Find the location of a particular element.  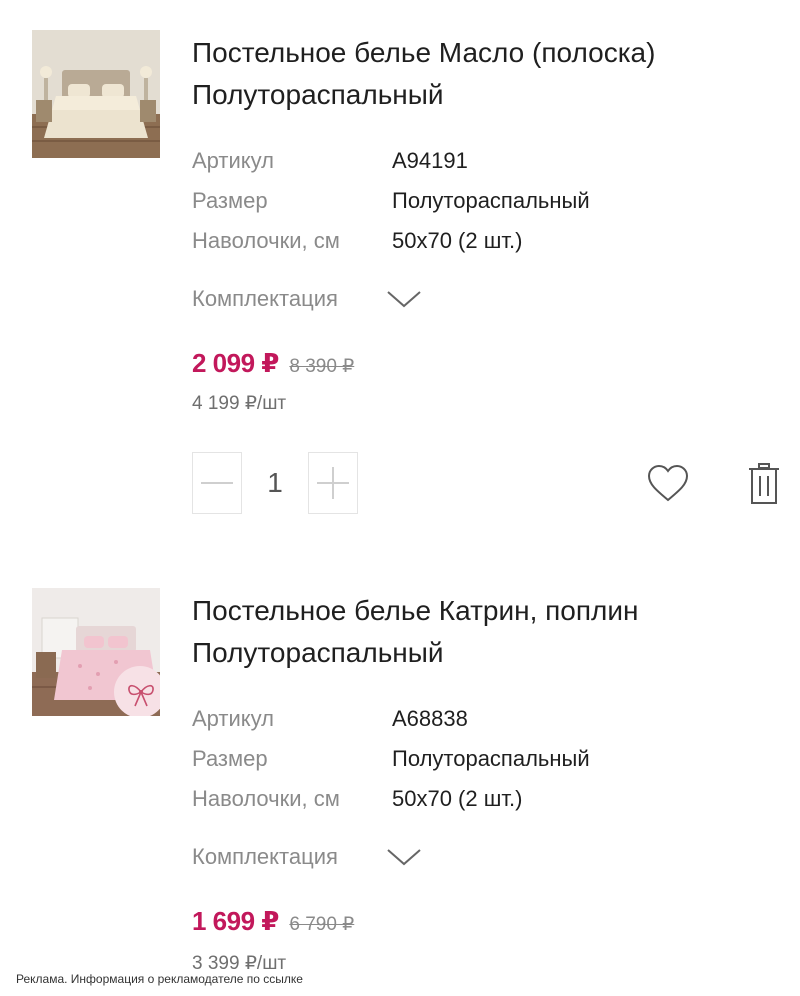

old-price: 6 790 ₽ is located at coordinates (322, 924).